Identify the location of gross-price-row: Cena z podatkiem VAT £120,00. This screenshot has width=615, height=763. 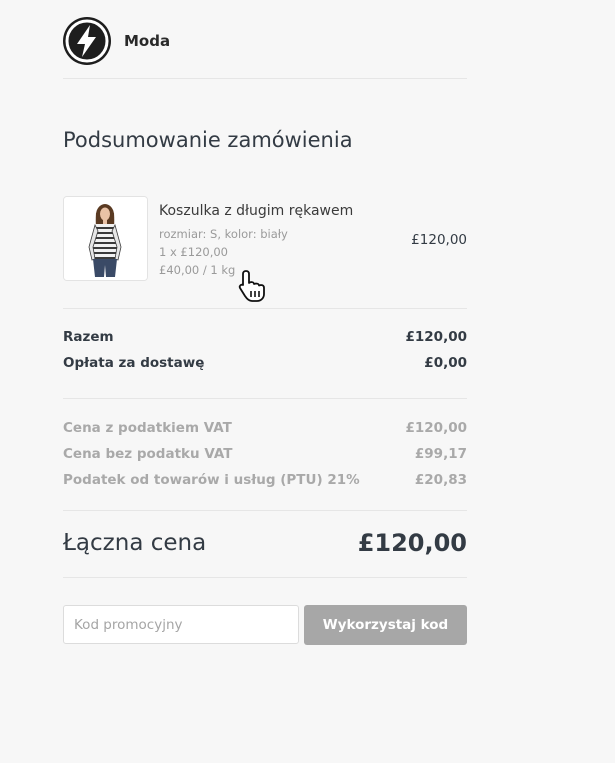
(265, 429).